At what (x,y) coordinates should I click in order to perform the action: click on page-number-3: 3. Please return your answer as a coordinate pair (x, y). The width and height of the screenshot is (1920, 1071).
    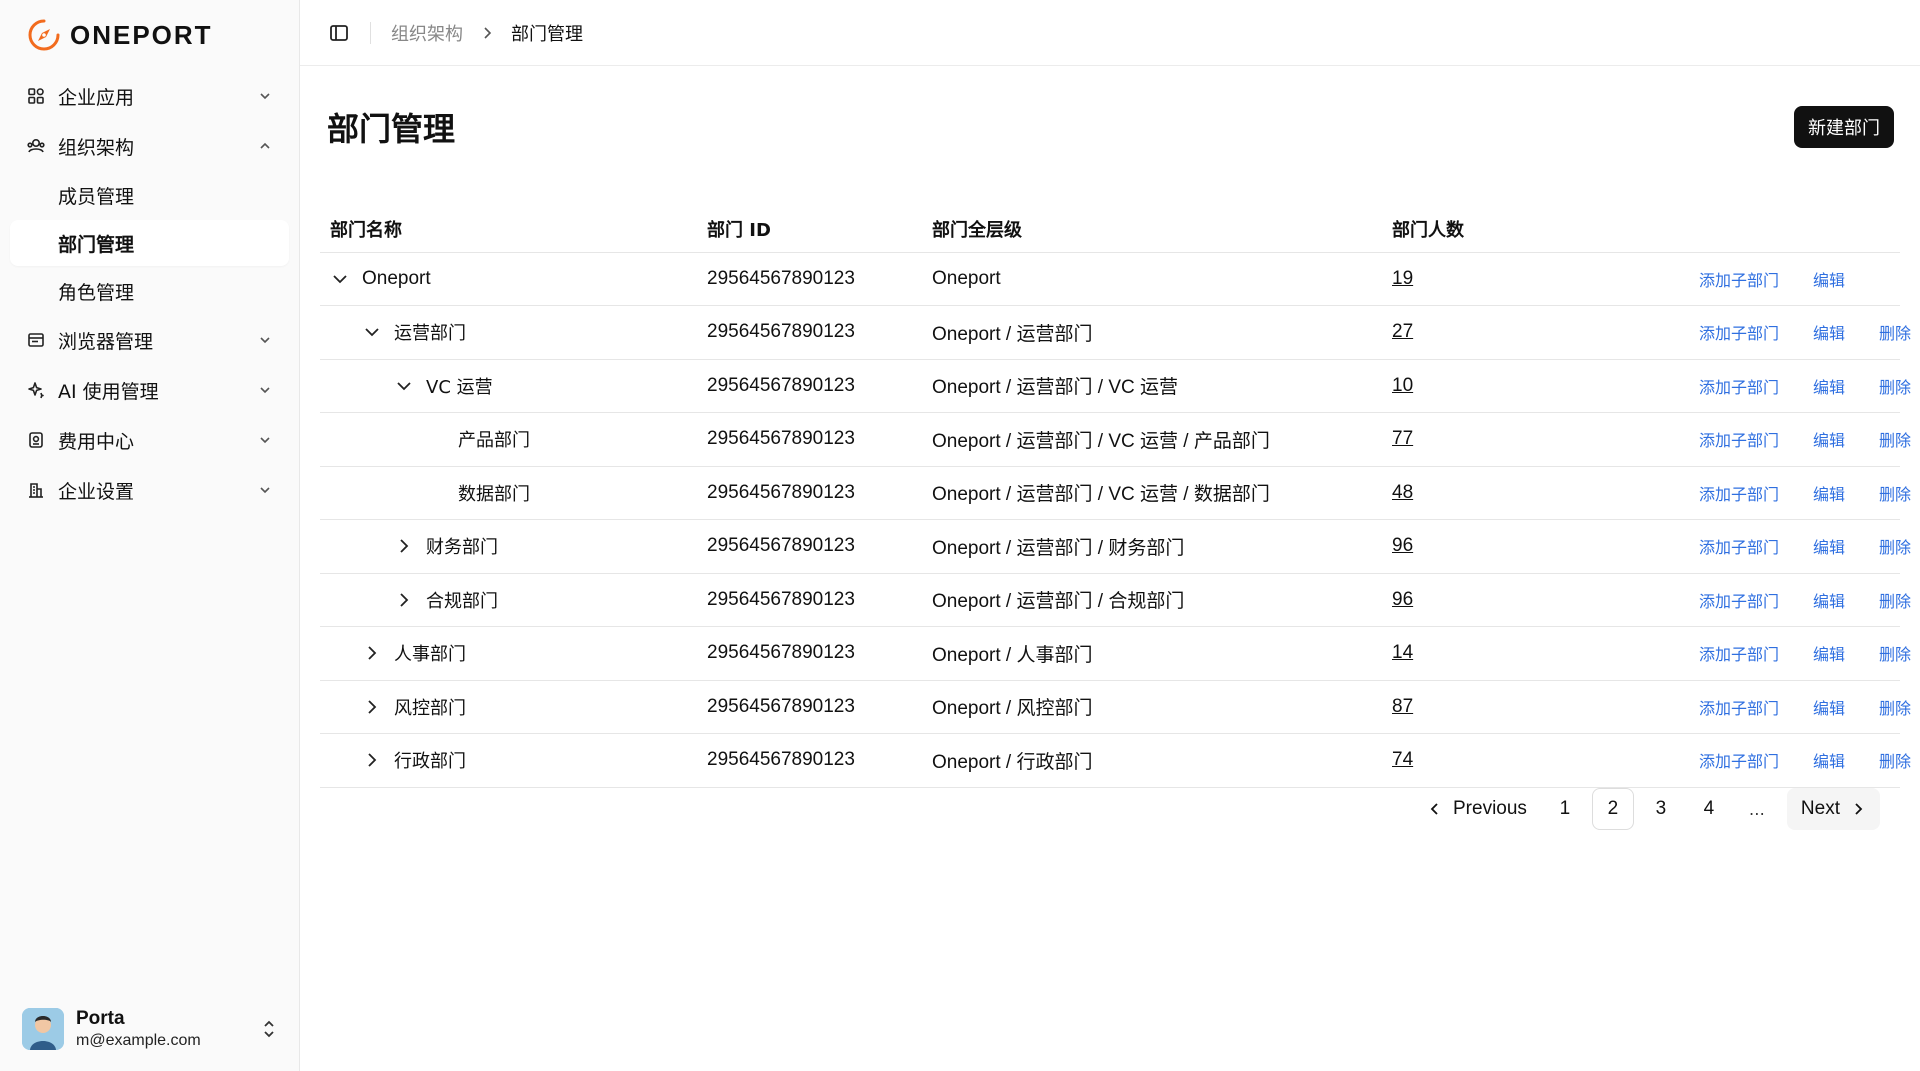
    Looking at the image, I should click on (1661, 809).